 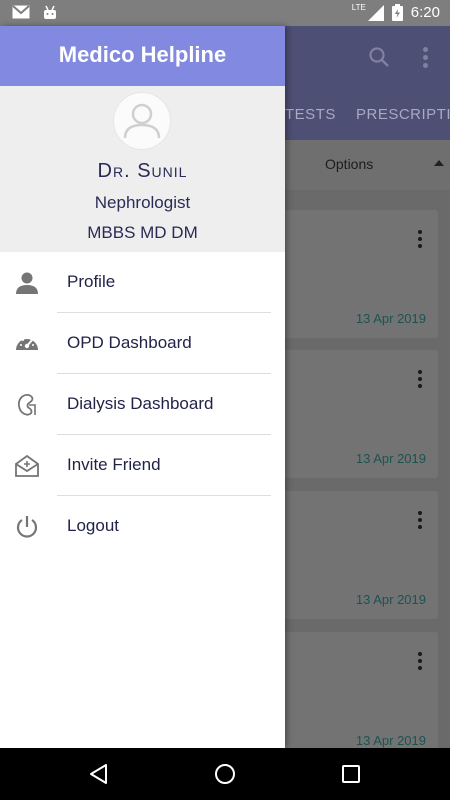 What do you see at coordinates (142, 282) in the screenshot?
I see `menu-item-profile: Profile` at bounding box center [142, 282].